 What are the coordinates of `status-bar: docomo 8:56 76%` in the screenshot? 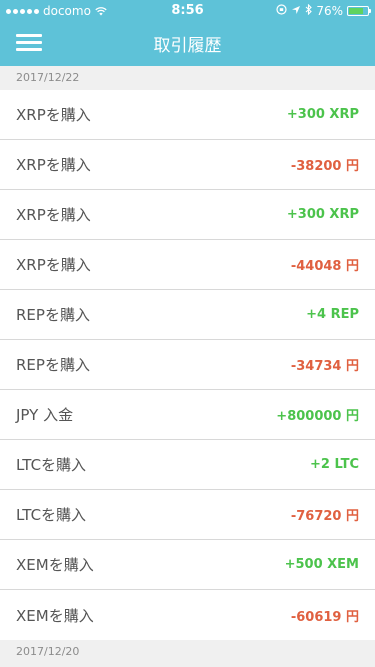 It's located at (187, 11).